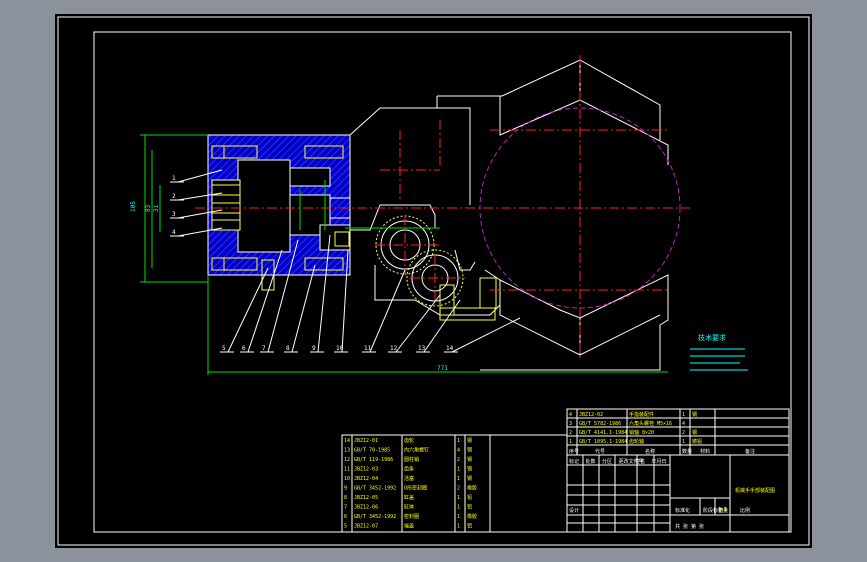 Image resolution: width=867 pixels, height=562 pixels. What do you see at coordinates (422, 348) in the screenshot?
I see `leader-number: 13` at bounding box center [422, 348].